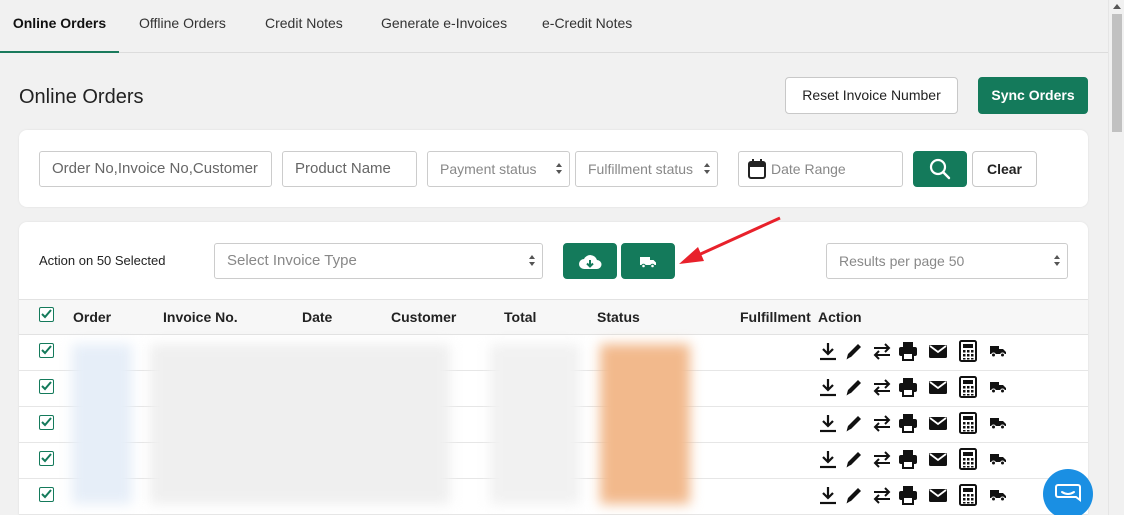 This screenshot has width=1124, height=515. I want to click on search-input: Order No,Invoice No,Customer, so click(155, 169).